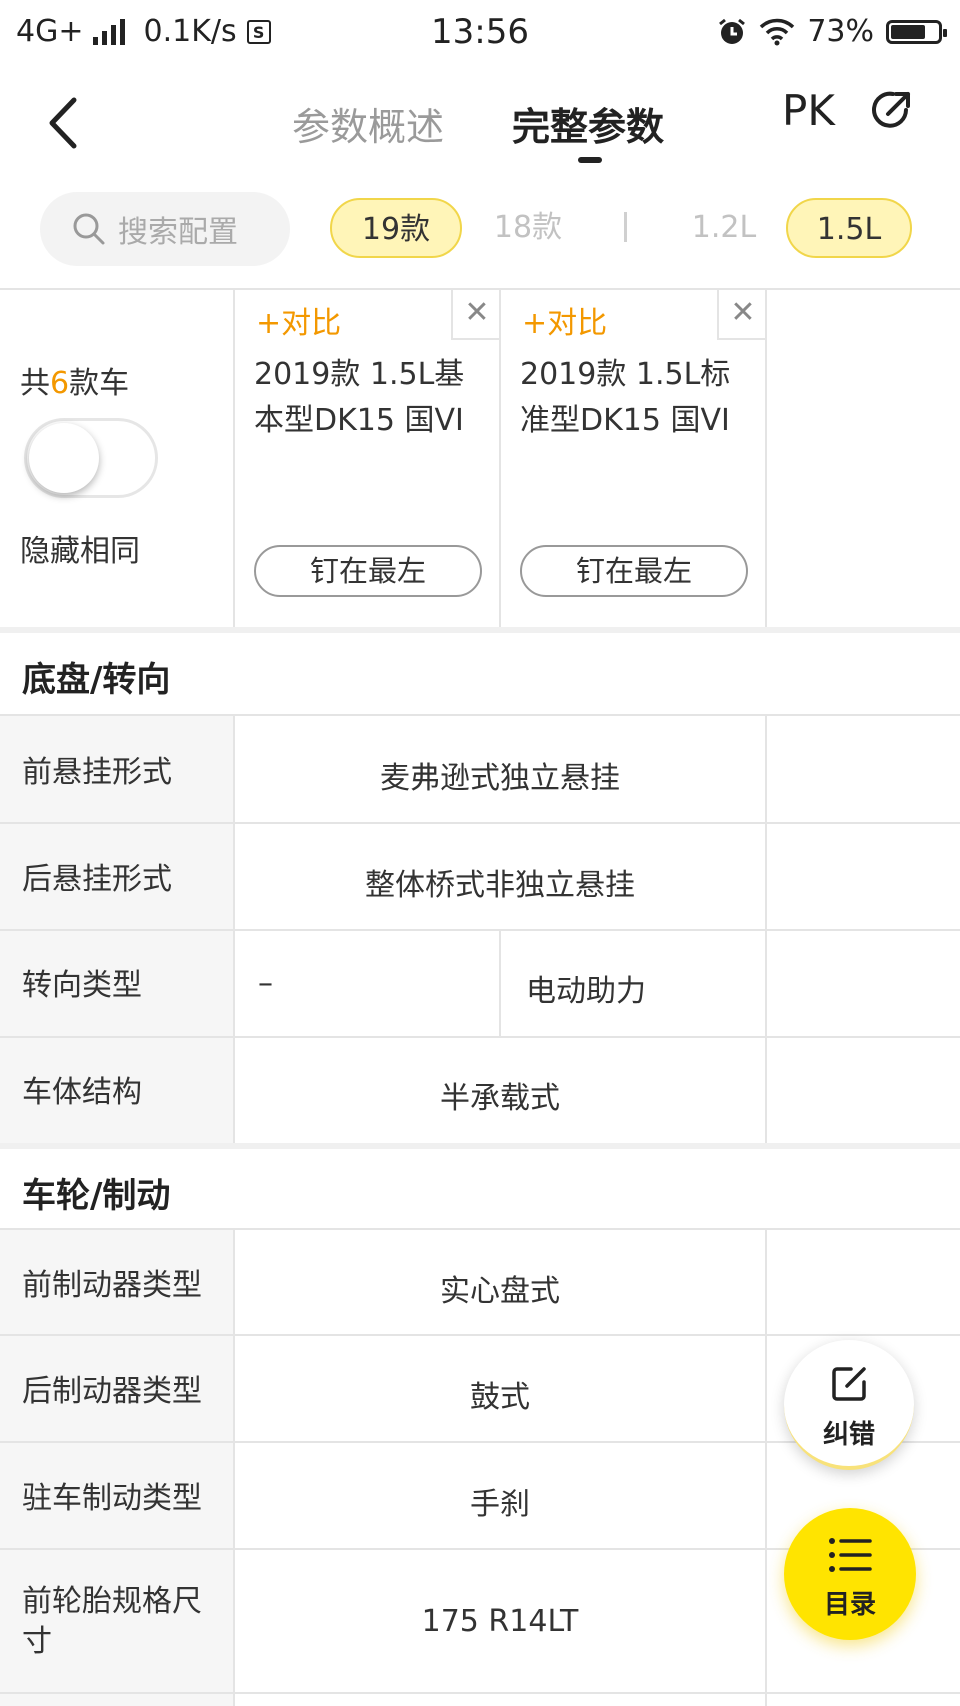 The height and width of the screenshot is (1706, 960). What do you see at coordinates (528, 228) in the screenshot?
I see `chip-18-year: 18款` at bounding box center [528, 228].